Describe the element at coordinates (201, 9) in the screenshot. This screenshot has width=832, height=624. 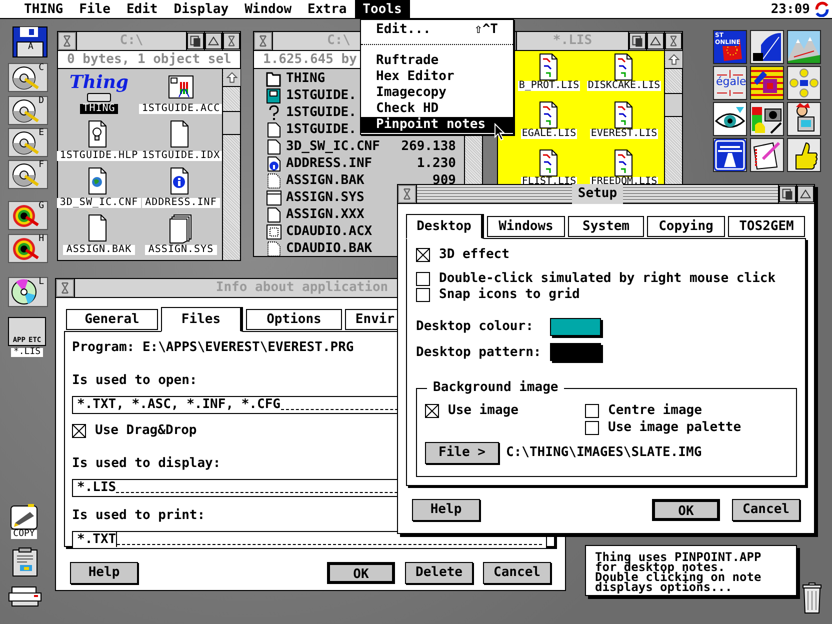
I see `menu-title: Display` at that location.